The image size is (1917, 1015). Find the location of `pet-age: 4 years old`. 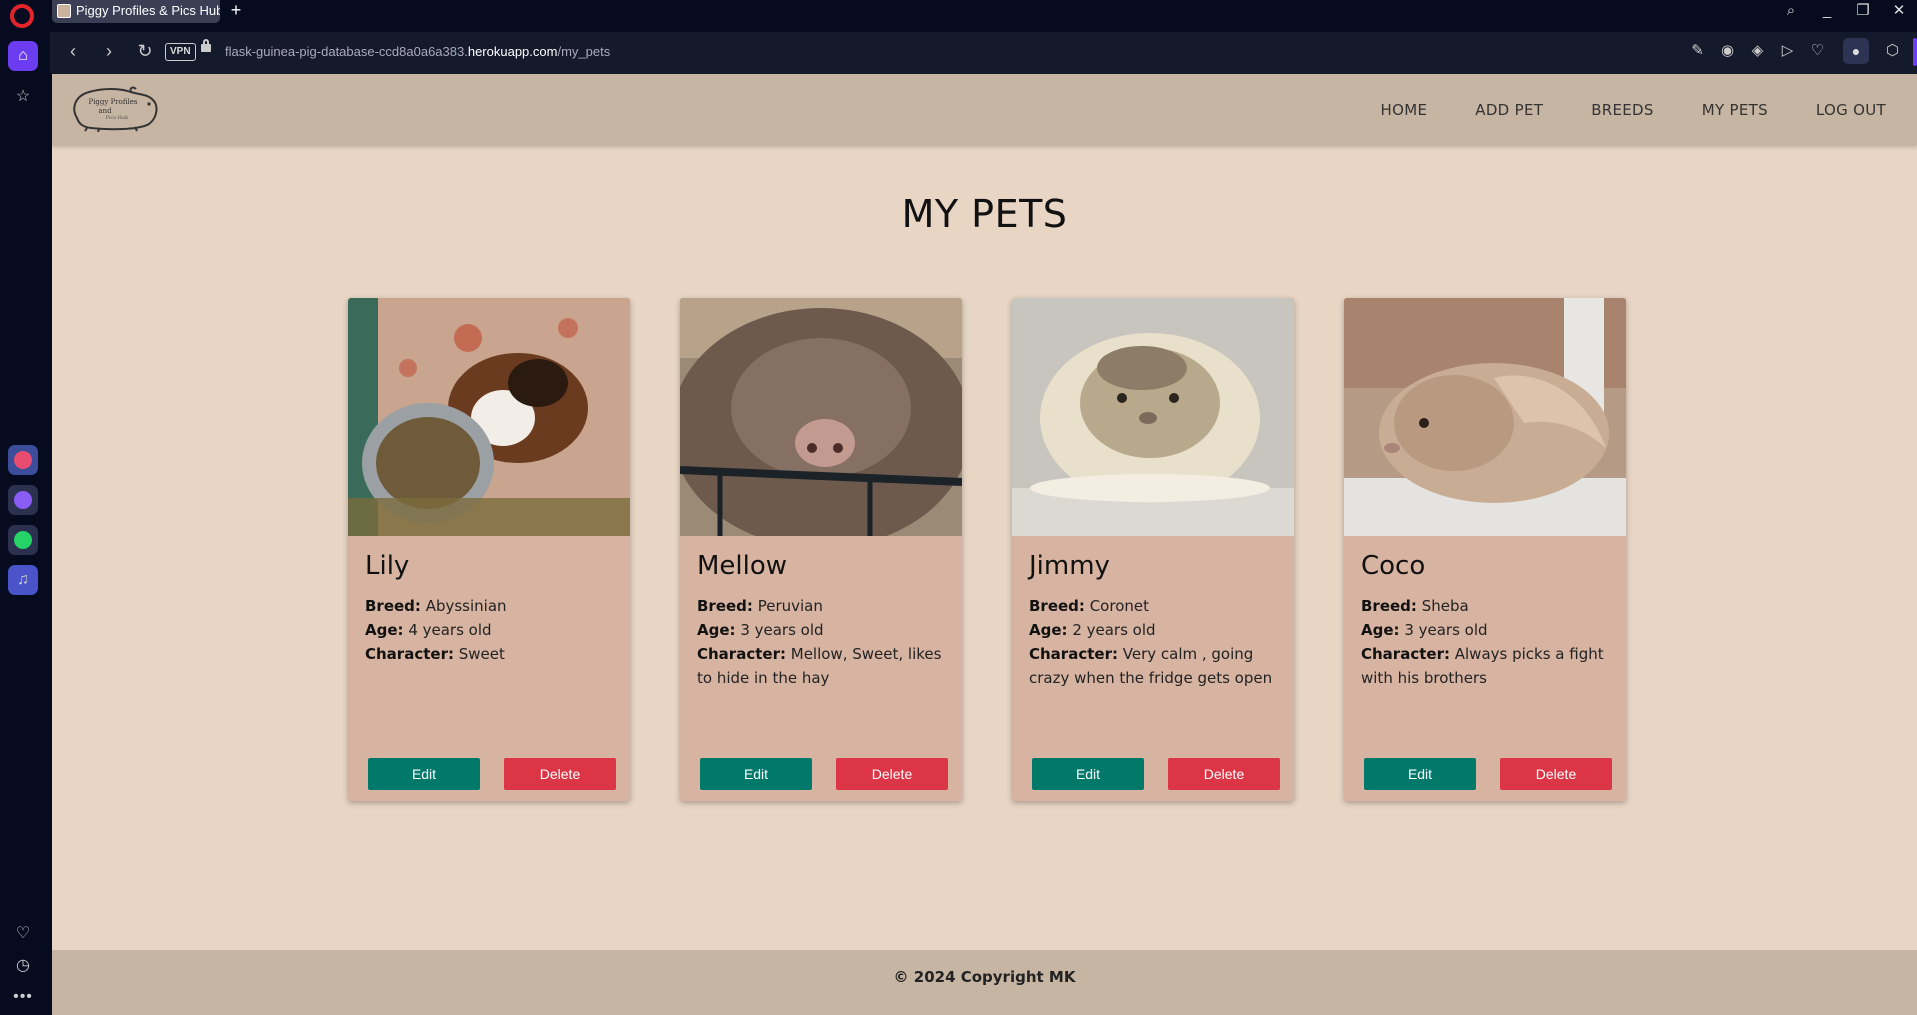

pet-age: 4 years old is located at coordinates (450, 630).